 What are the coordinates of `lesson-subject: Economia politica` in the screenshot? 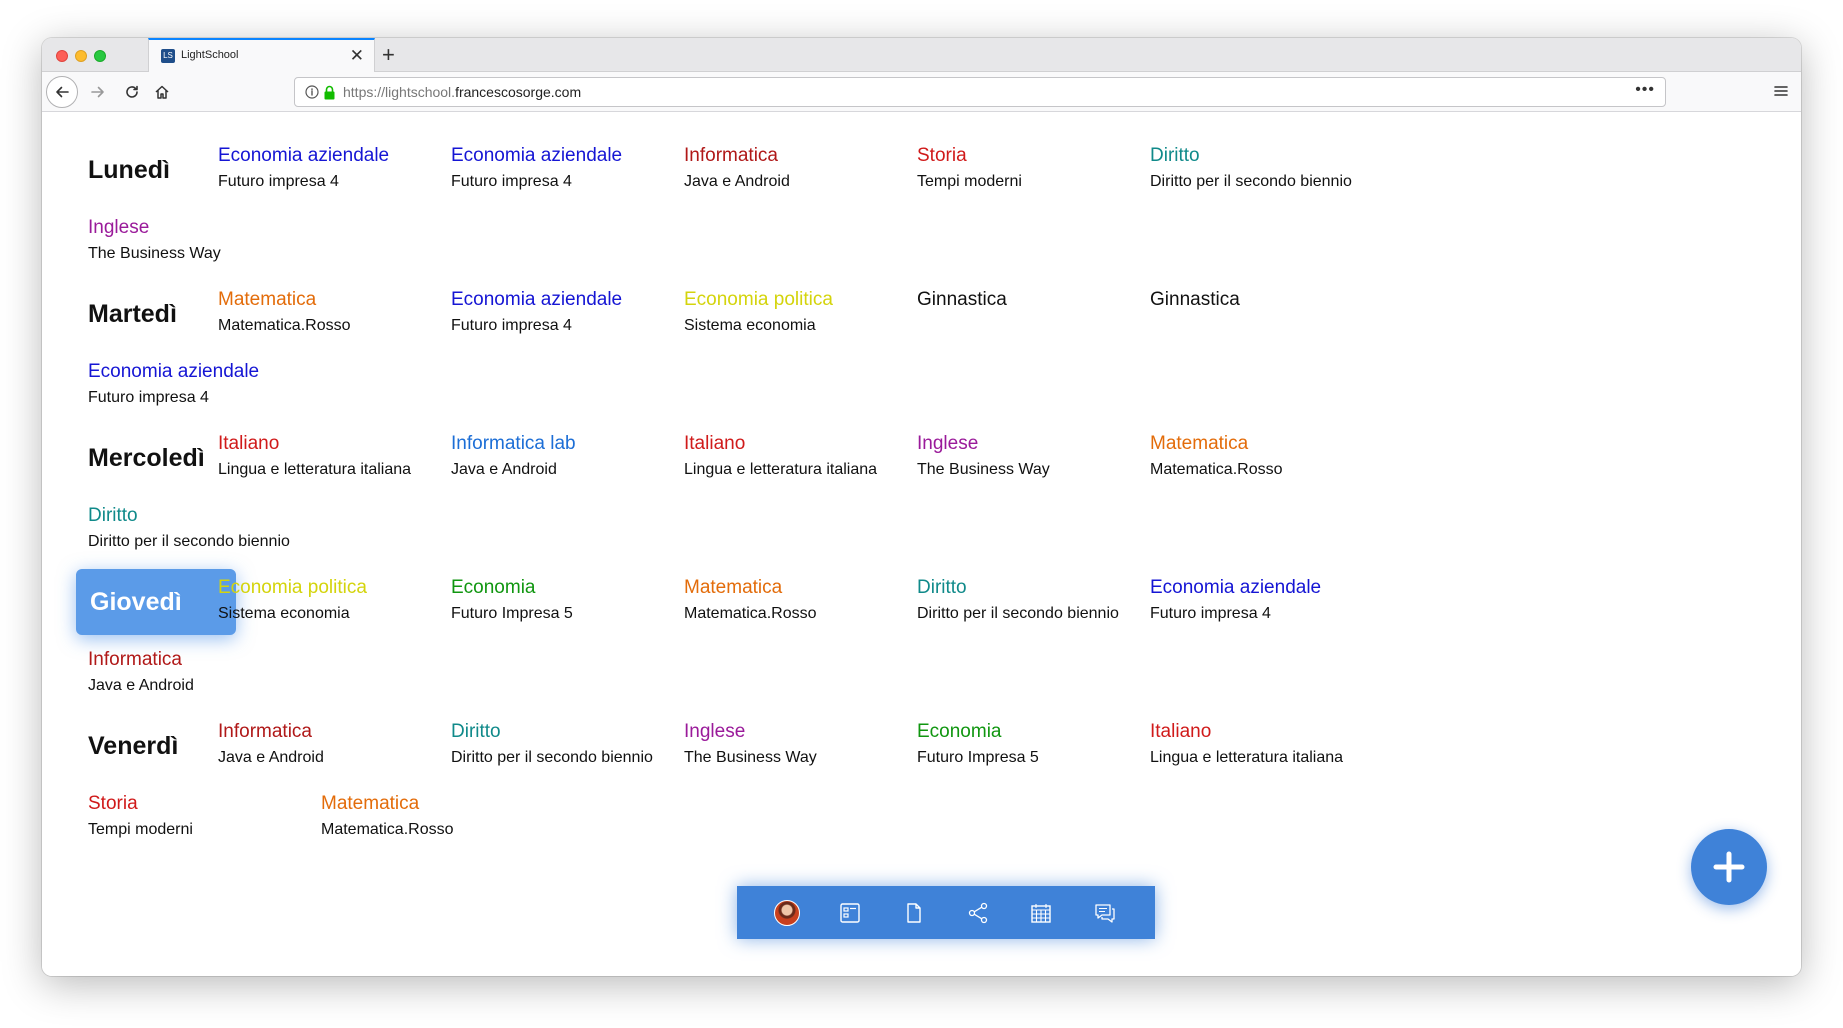 It's located at (292, 587).